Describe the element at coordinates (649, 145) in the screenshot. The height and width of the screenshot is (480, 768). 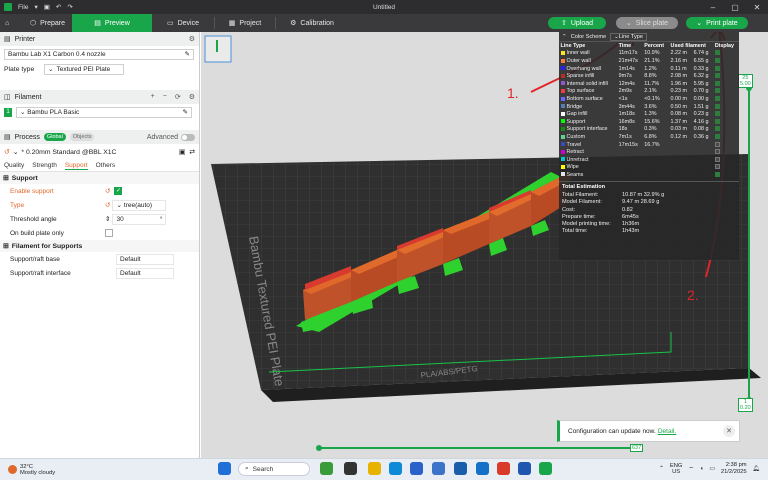
I see `line-type-row: Travel 17m15s 16.7%` at that location.